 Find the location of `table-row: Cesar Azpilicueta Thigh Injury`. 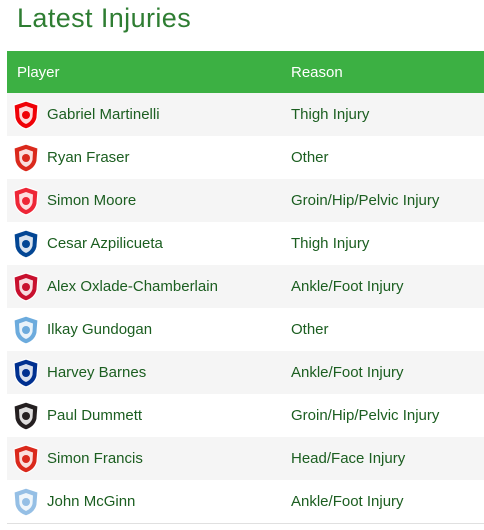

table-row: Cesar Azpilicueta Thigh Injury is located at coordinates (245, 243).